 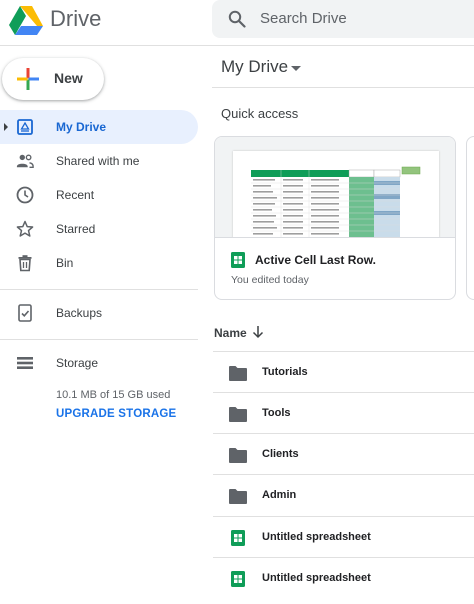 I want to click on sidebar-item-backups: Backups, so click(x=99, y=313).